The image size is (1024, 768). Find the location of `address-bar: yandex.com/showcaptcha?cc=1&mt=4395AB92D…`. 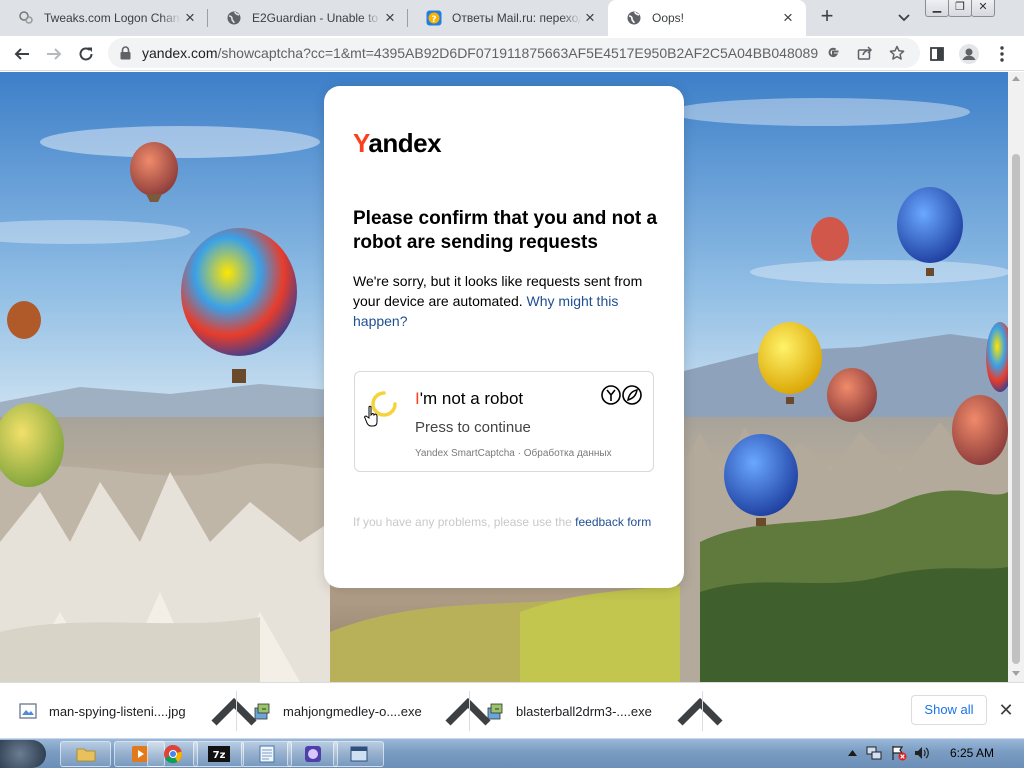

address-bar: yandex.com/showcaptcha?cc=1&mt=4395AB92D… is located at coordinates (514, 53).